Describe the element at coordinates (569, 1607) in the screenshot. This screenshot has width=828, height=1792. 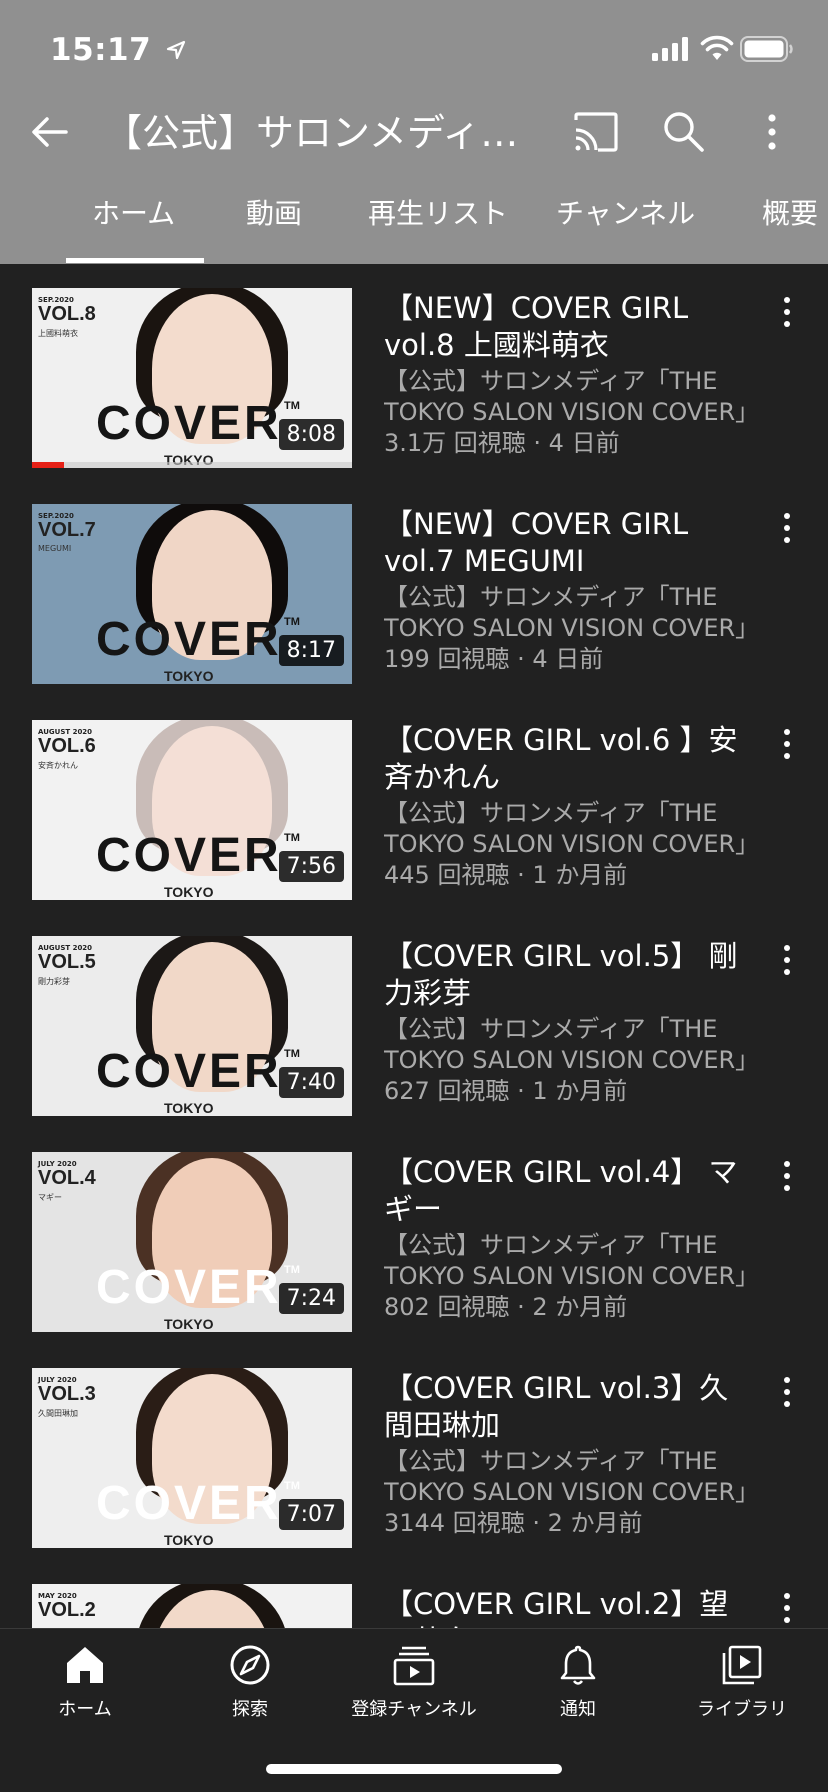
I see `video-title: 【COVER GIRL vol.2】望月茉白` at that location.